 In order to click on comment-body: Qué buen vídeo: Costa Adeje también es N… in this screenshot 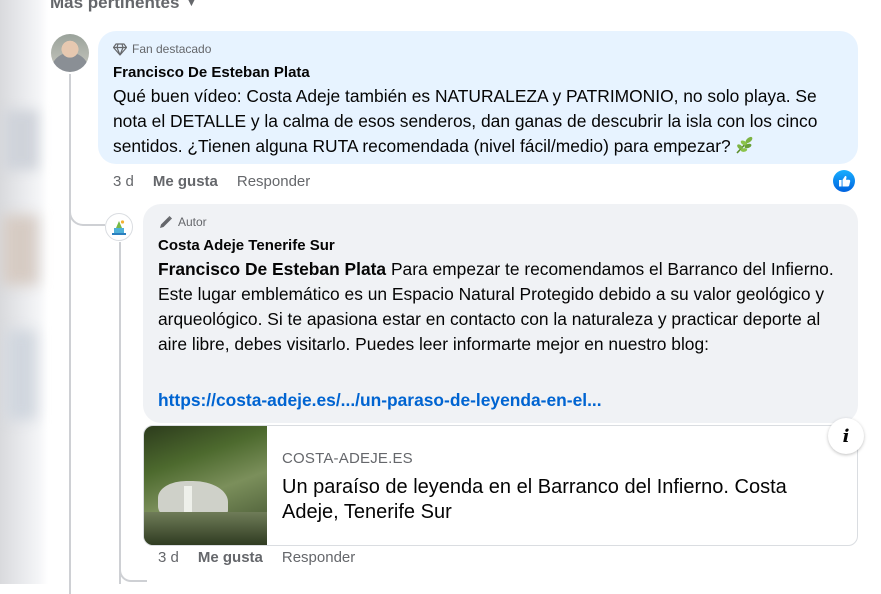, I will do `click(465, 121)`.